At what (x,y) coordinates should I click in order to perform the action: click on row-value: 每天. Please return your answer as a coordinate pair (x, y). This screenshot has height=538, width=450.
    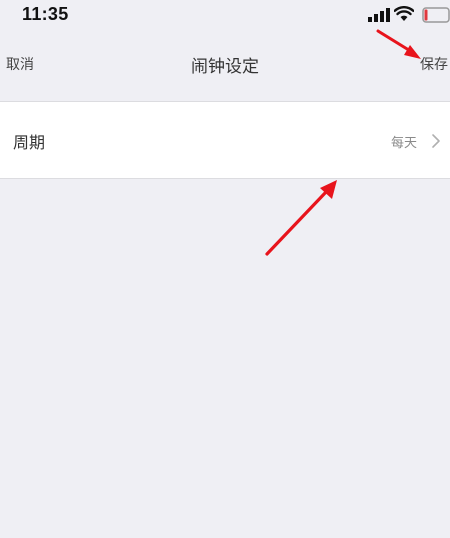
    Looking at the image, I should click on (403, 143).